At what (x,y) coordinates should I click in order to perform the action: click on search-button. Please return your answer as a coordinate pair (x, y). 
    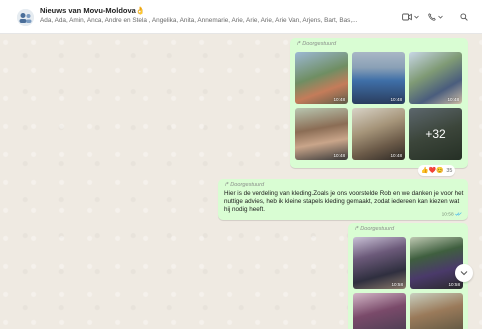
    Looking at the image, I should click on (464, 17).